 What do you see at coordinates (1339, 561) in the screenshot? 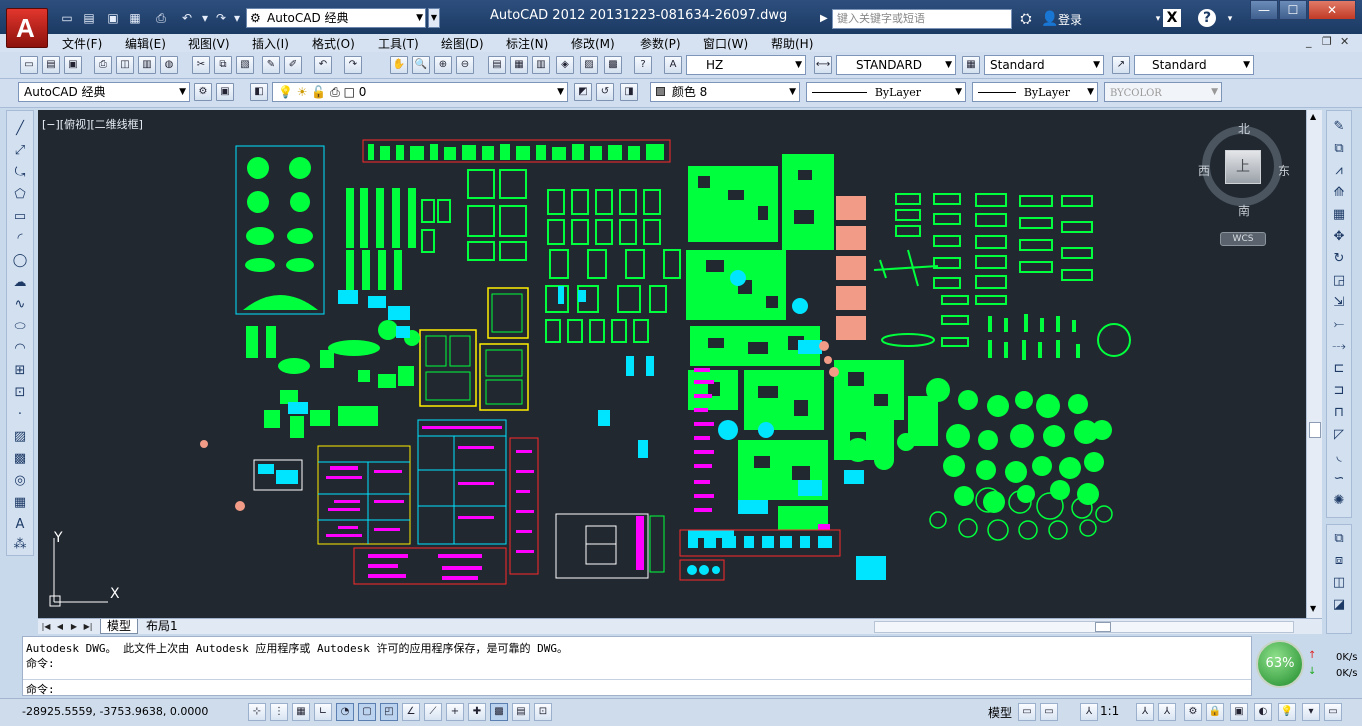
I see `send-to-back-icon: ⧈` at bounding box center [1339, 561].